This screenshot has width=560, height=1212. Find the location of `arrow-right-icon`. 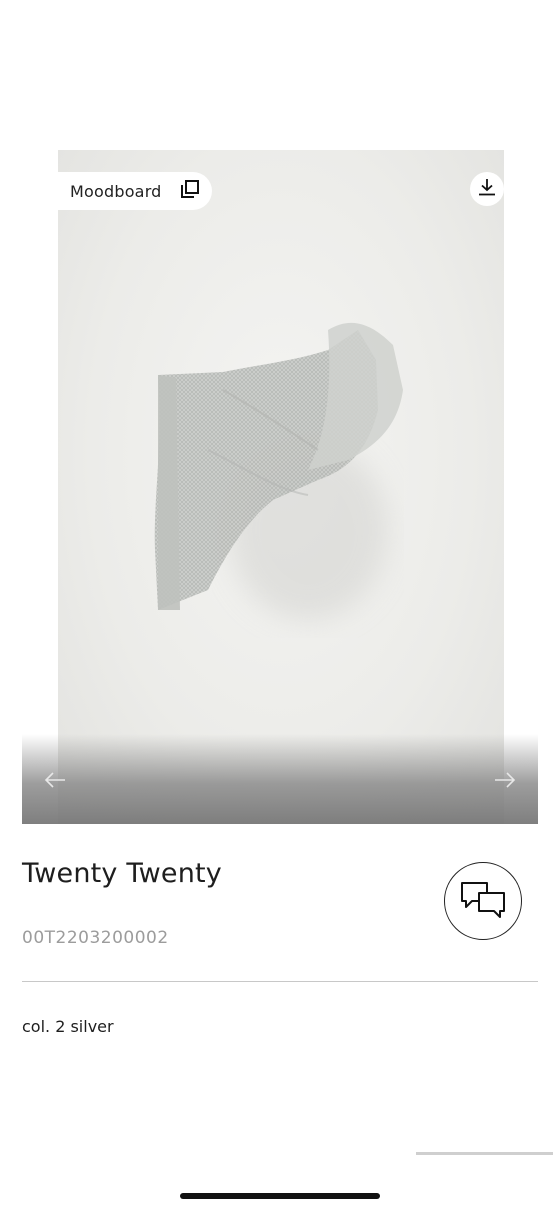

arrow-right-icon is located at coordinates (505, 782).